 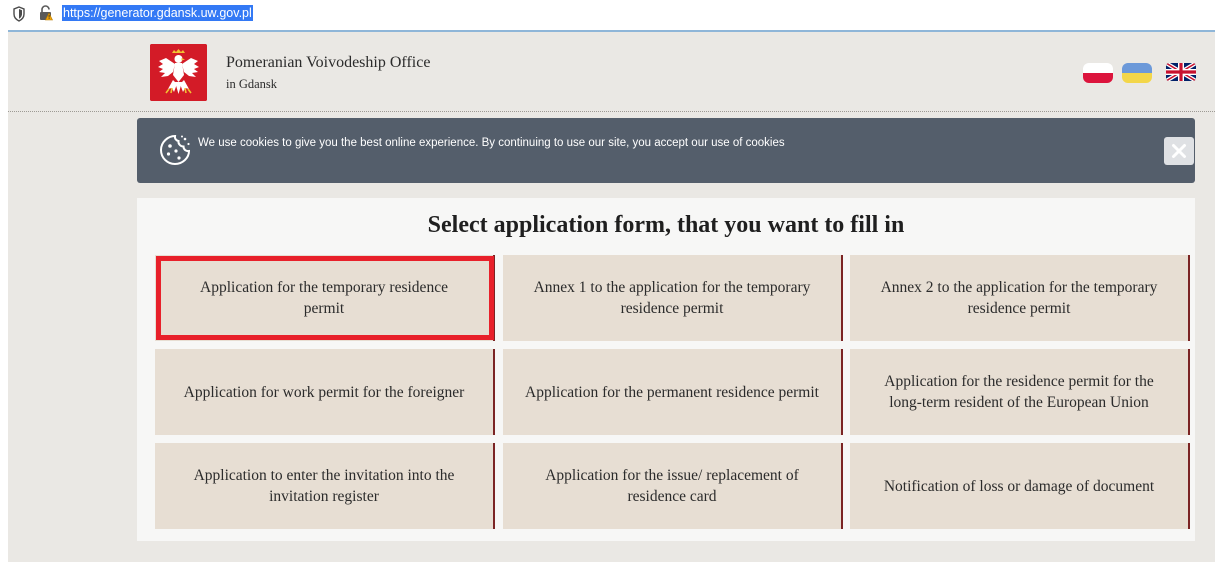 What do you see at coordinates (607, 15) in the screenshot?
I see `browser-address-bar: https://generator.gdansk.uw.gov.pl` at bounding box center [607, 15].